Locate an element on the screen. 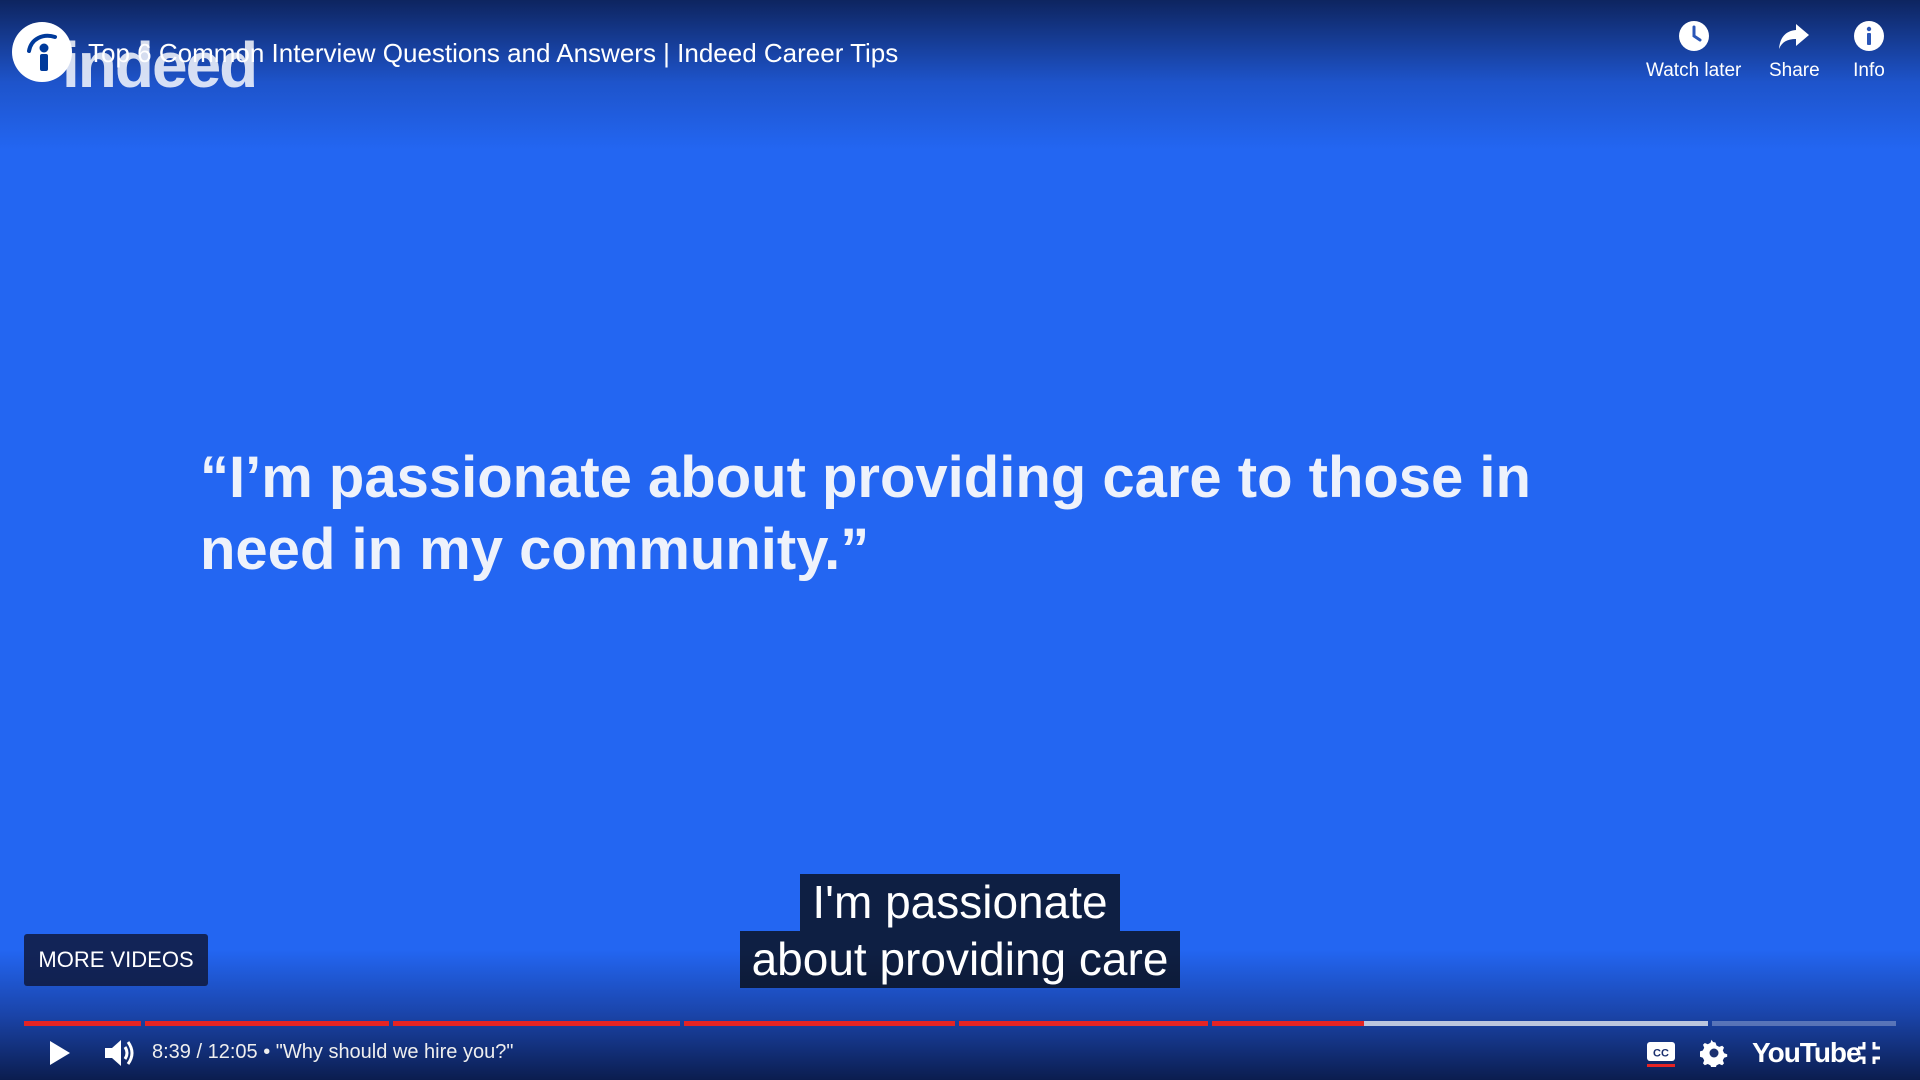  captions-button: CC is located at coordinates (1661, 1053).